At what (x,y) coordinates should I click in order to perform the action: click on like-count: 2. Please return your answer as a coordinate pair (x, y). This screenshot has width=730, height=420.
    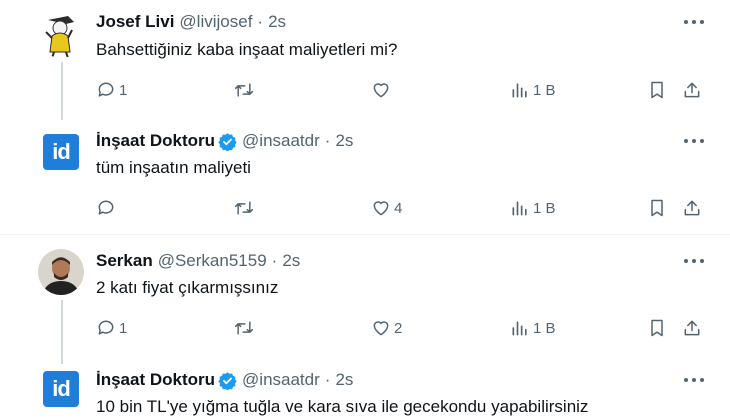
    Looking at the image, I should click on (398, 328).